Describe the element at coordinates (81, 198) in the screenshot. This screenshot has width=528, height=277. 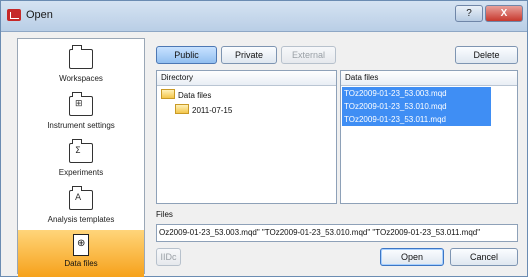
I see `analysis-templates-icon: A` at that location.